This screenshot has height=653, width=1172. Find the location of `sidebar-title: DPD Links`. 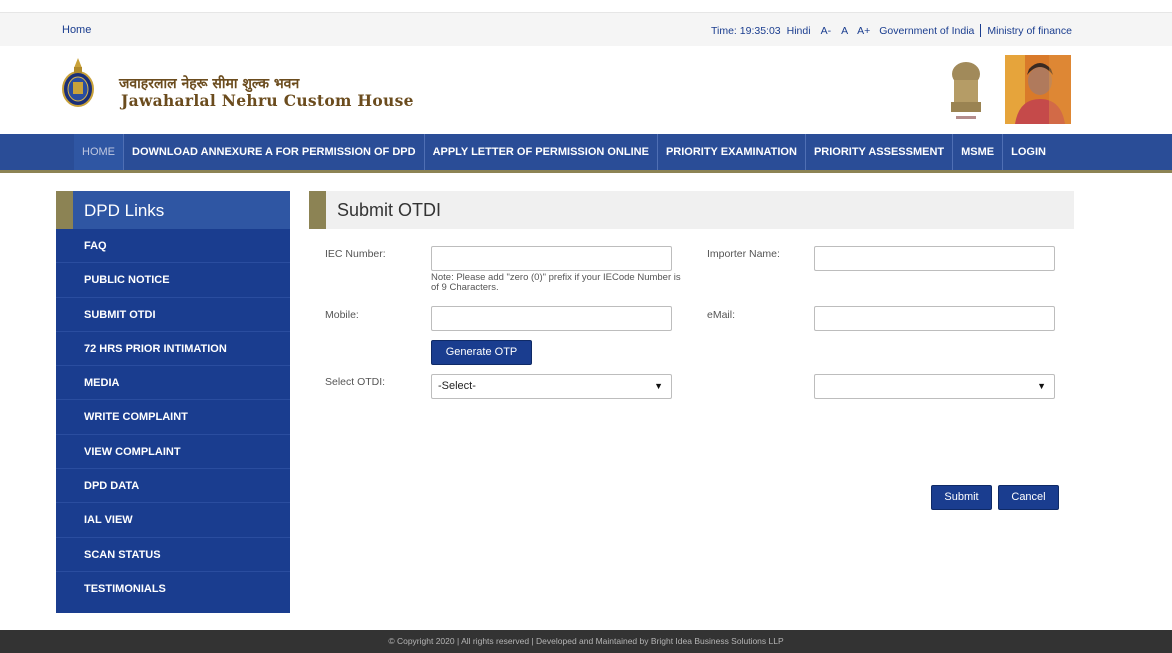

sidebar-title: DPD Links is located at coordinates (124, 210).